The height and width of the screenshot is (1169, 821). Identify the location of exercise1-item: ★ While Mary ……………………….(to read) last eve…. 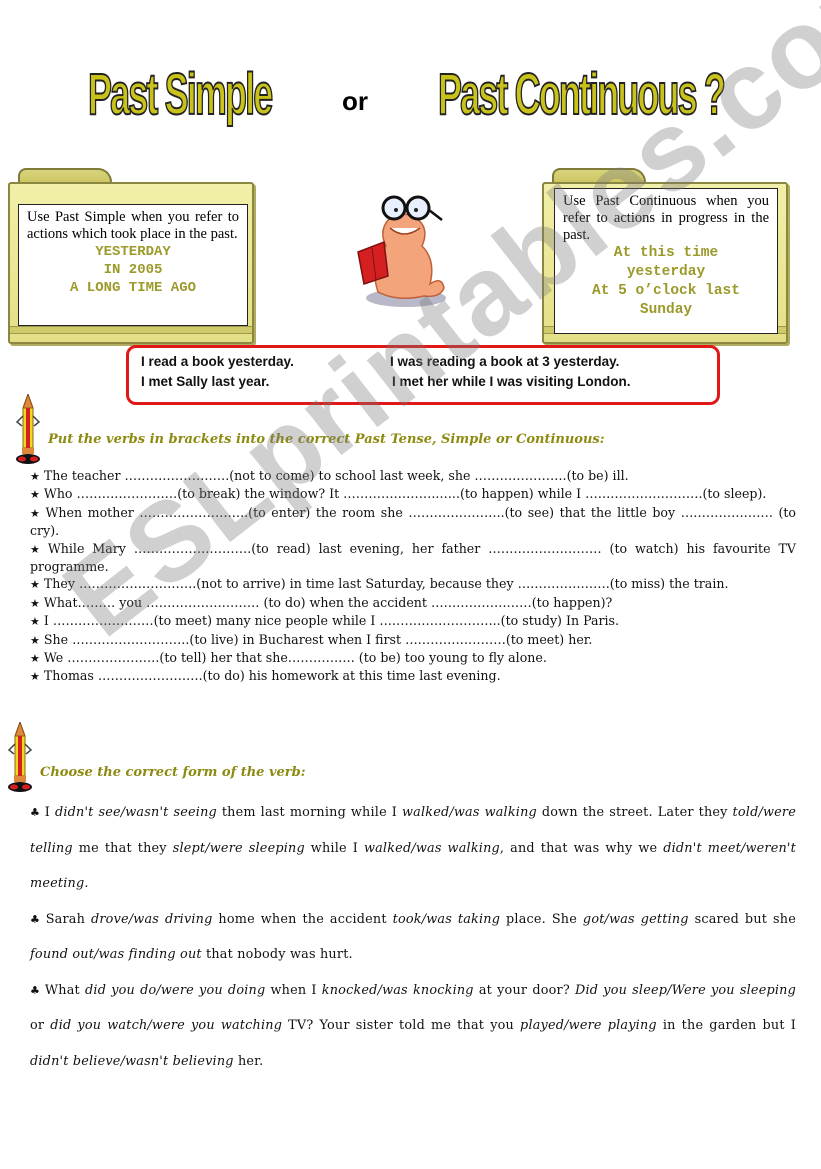
(413, 558).